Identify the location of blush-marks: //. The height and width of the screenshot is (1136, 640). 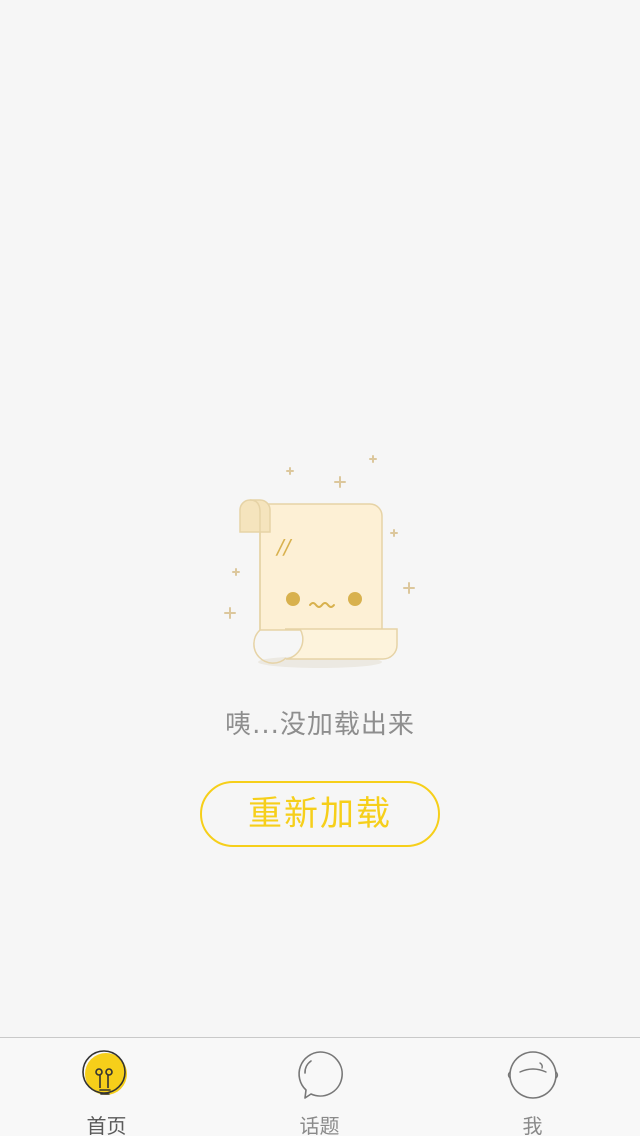
(284, 547).